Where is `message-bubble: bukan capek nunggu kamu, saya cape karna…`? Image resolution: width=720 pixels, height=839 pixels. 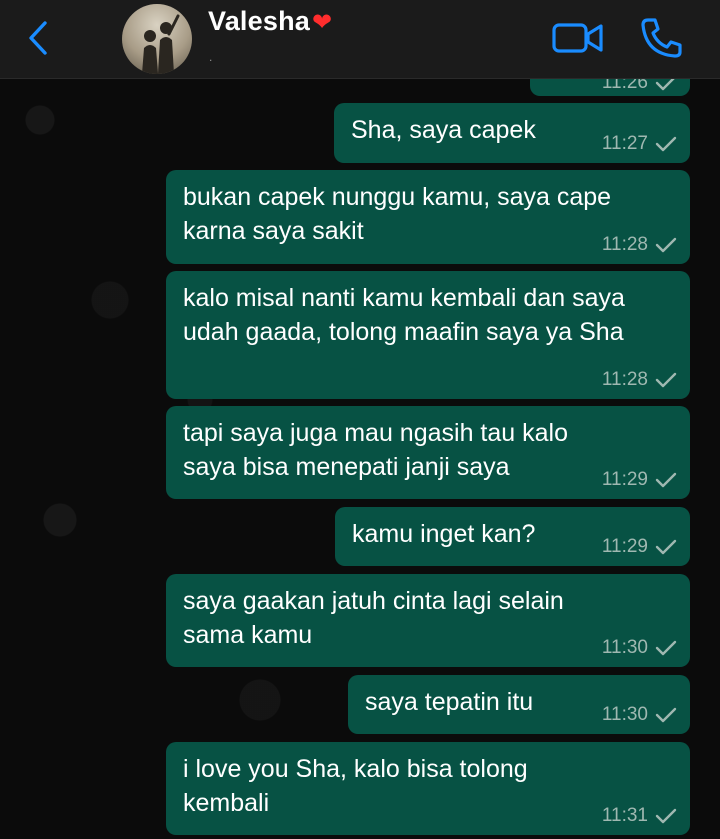
message-bubble: bukan capek nunggu kamu, saya cape karna… is located at coordinates (428, 217).